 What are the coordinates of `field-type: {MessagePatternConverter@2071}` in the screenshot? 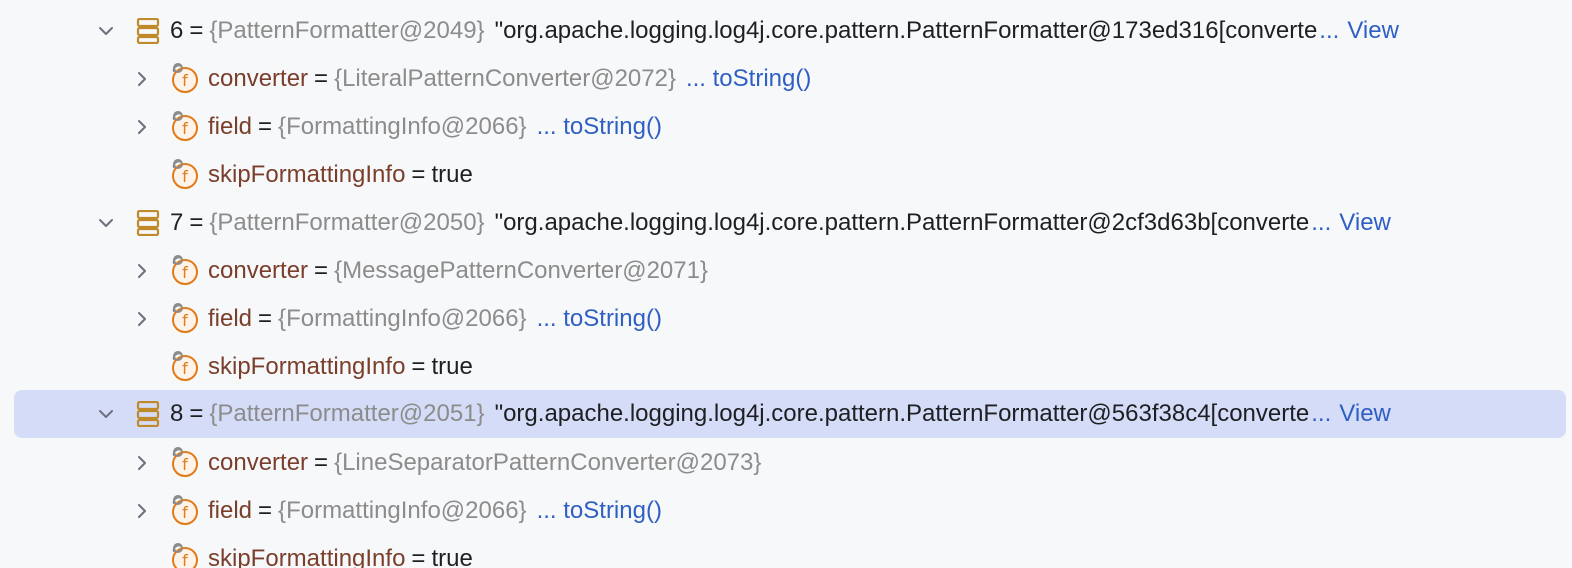 It's located at (521, 270).